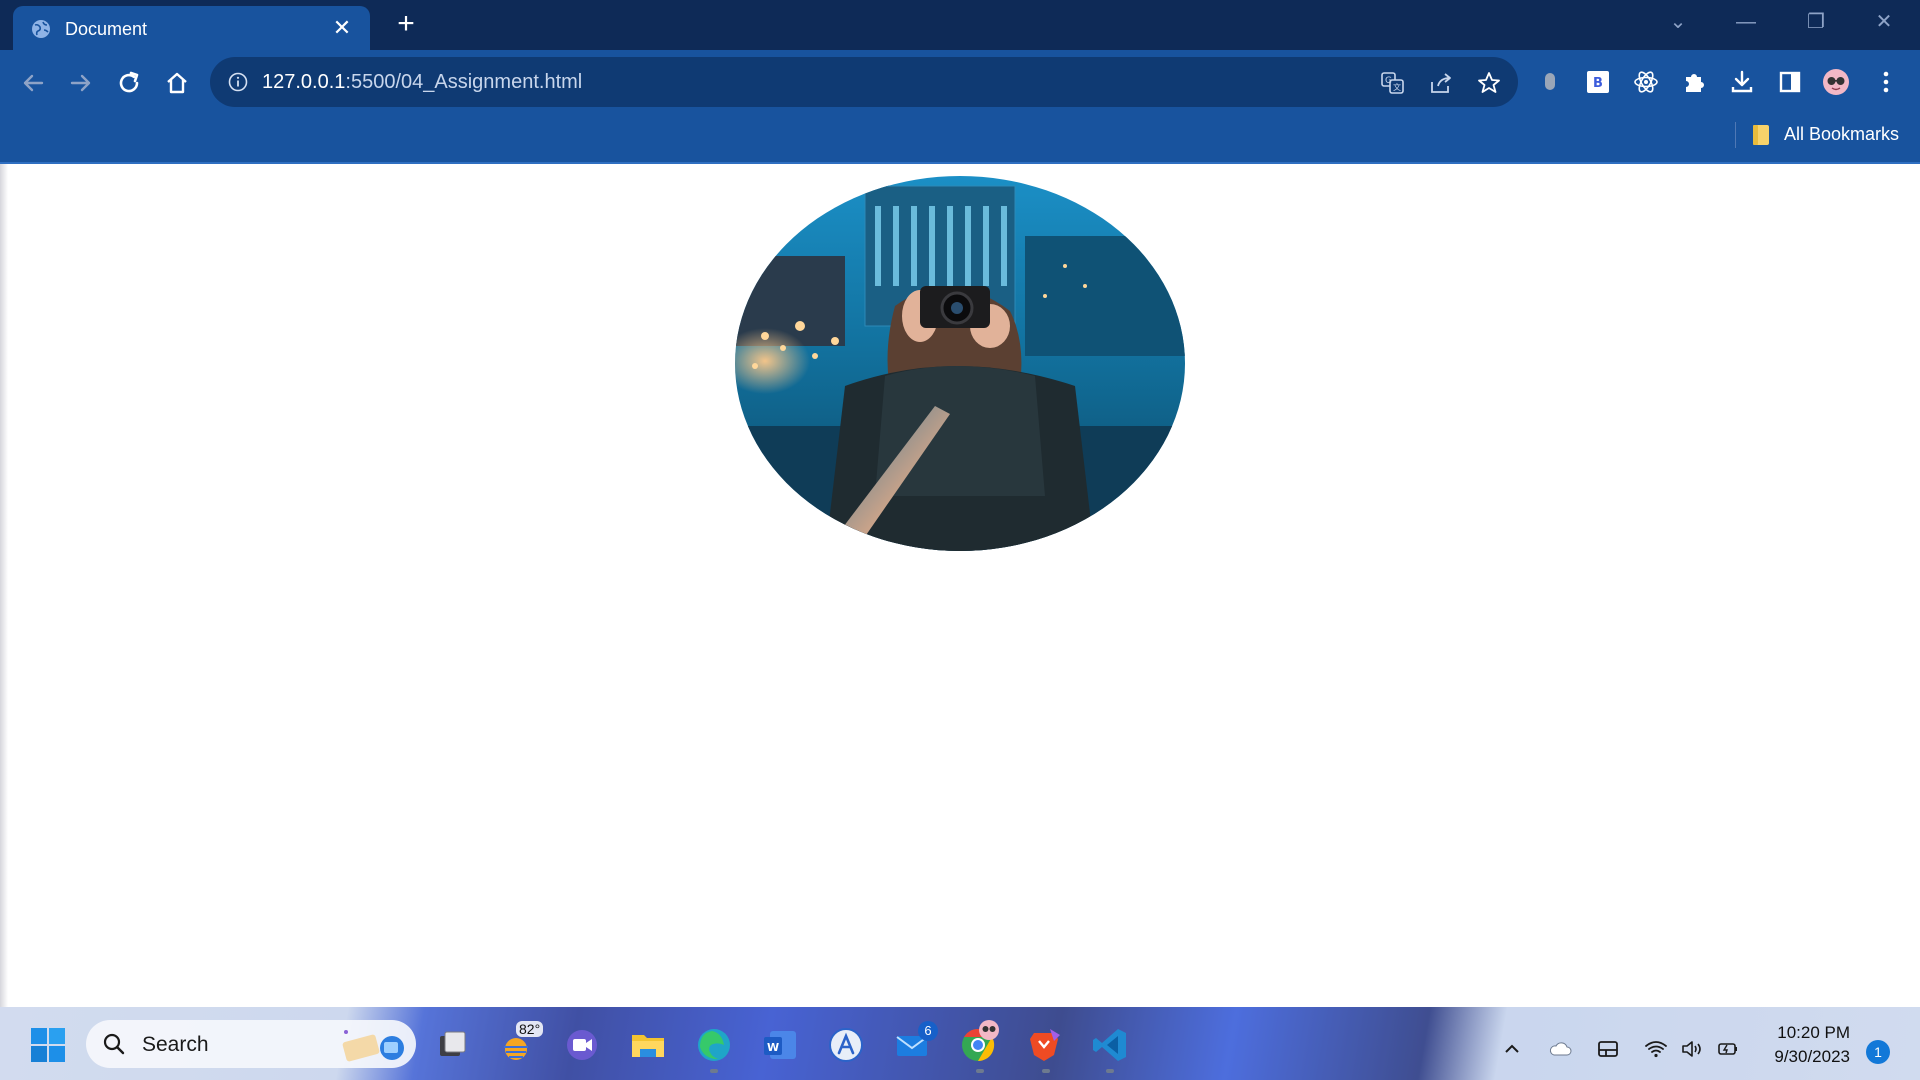 The image size is (1920, 1080). Describe the element at coordinates (81, 83) in the screenshot. I see `forward-icon` at that location.